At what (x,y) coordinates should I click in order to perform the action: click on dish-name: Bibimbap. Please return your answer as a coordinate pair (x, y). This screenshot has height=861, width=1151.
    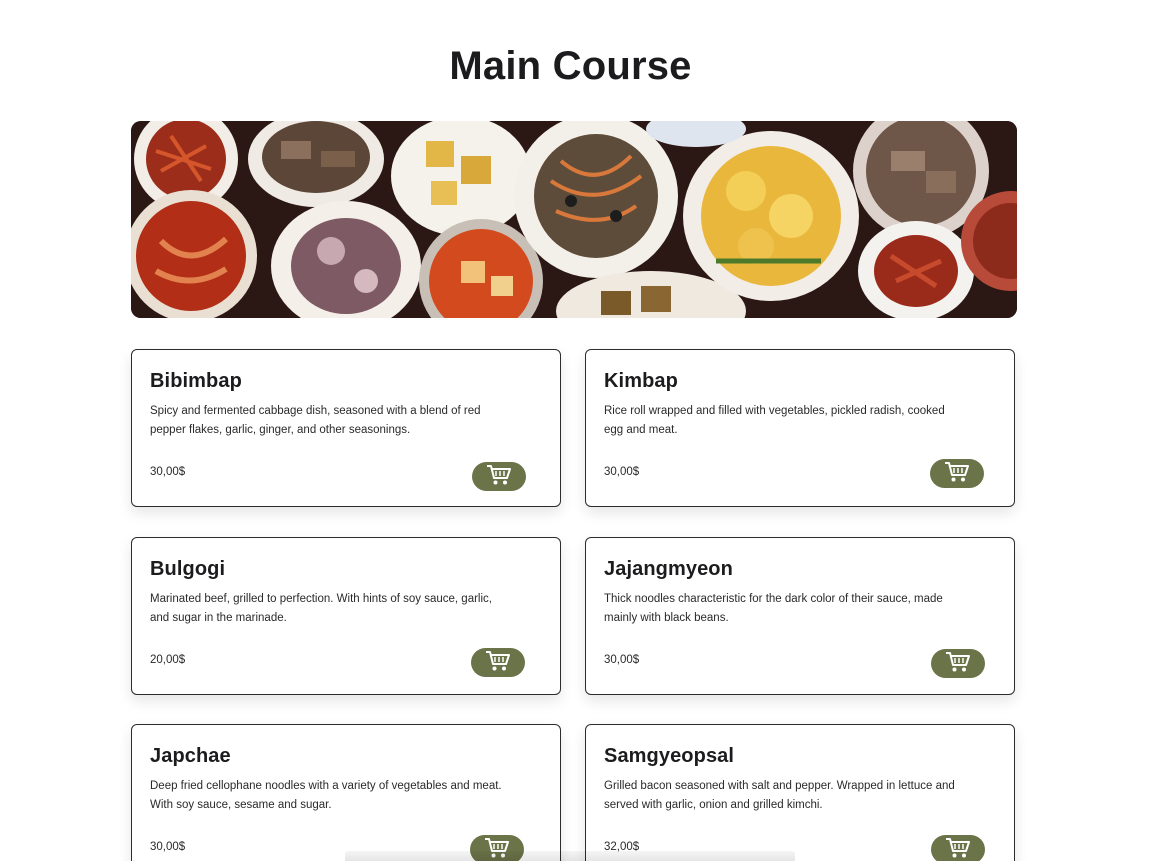
    Looking at the image, I should click on (196, 381).